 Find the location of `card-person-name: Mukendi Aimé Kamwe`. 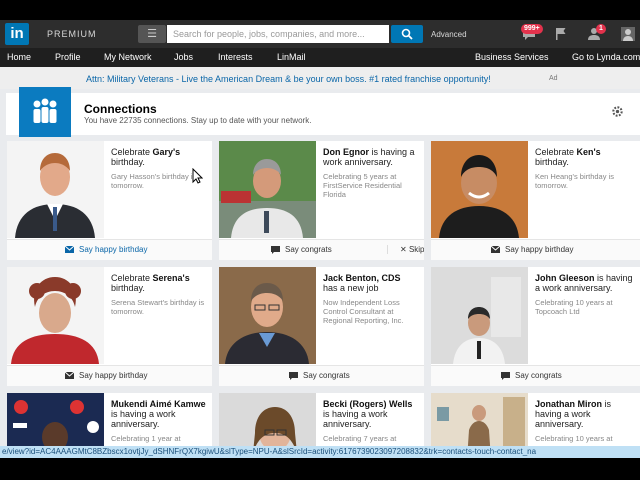

card-person-name: Mukendi Aimé Kamwe is located at coordinates (158, 404).